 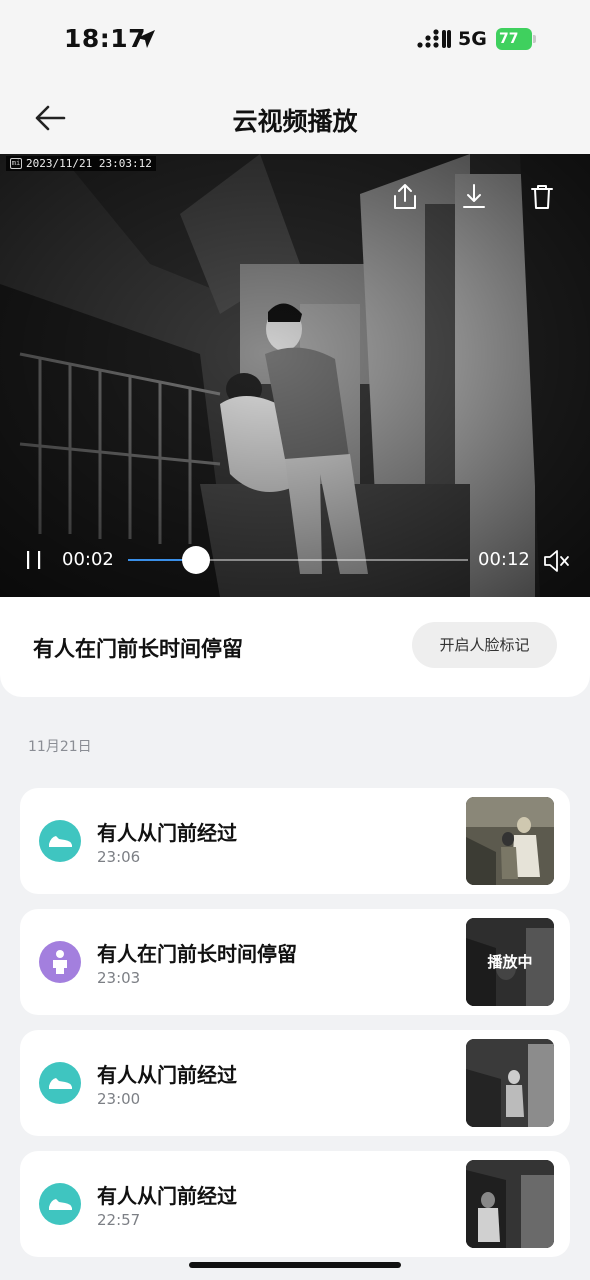 I want to click on date-label: 11月21日, so click(x=60, y=747).